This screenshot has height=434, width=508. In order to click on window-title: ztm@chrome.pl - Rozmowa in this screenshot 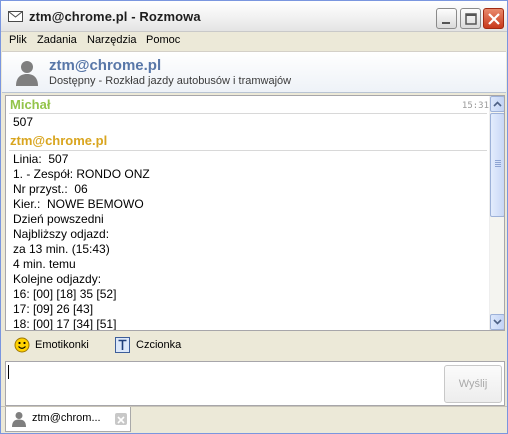, I will do `click(115, 16)`.